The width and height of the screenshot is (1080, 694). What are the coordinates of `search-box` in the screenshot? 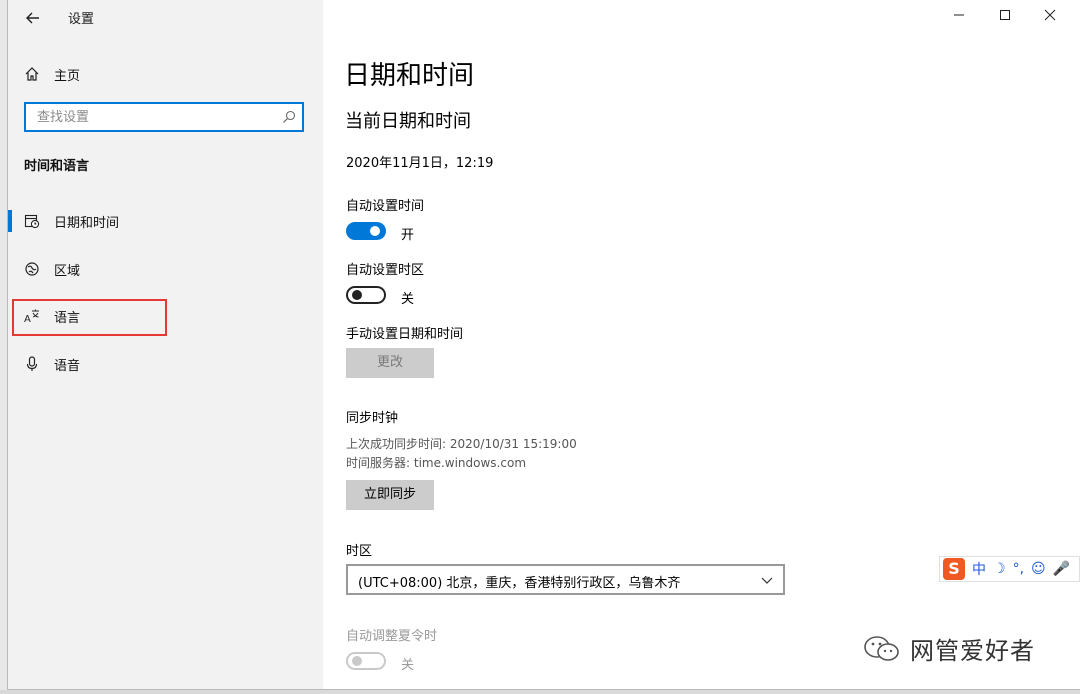 It's located at (164, 117).